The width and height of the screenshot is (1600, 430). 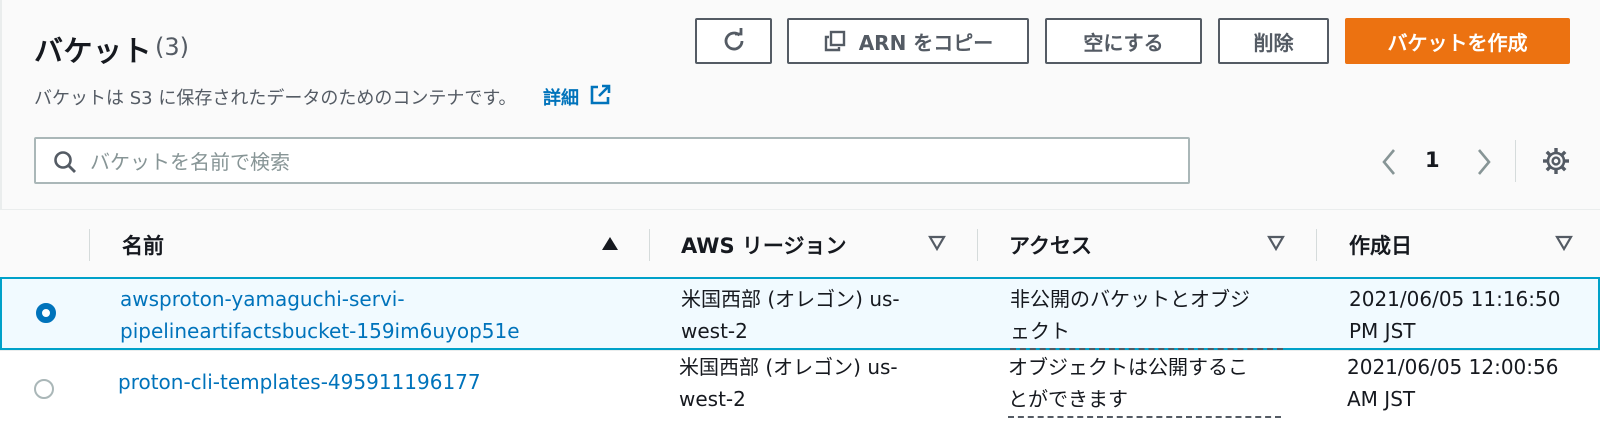 I want to click on empty-button: 空にする, so click(x=1123, y=41).